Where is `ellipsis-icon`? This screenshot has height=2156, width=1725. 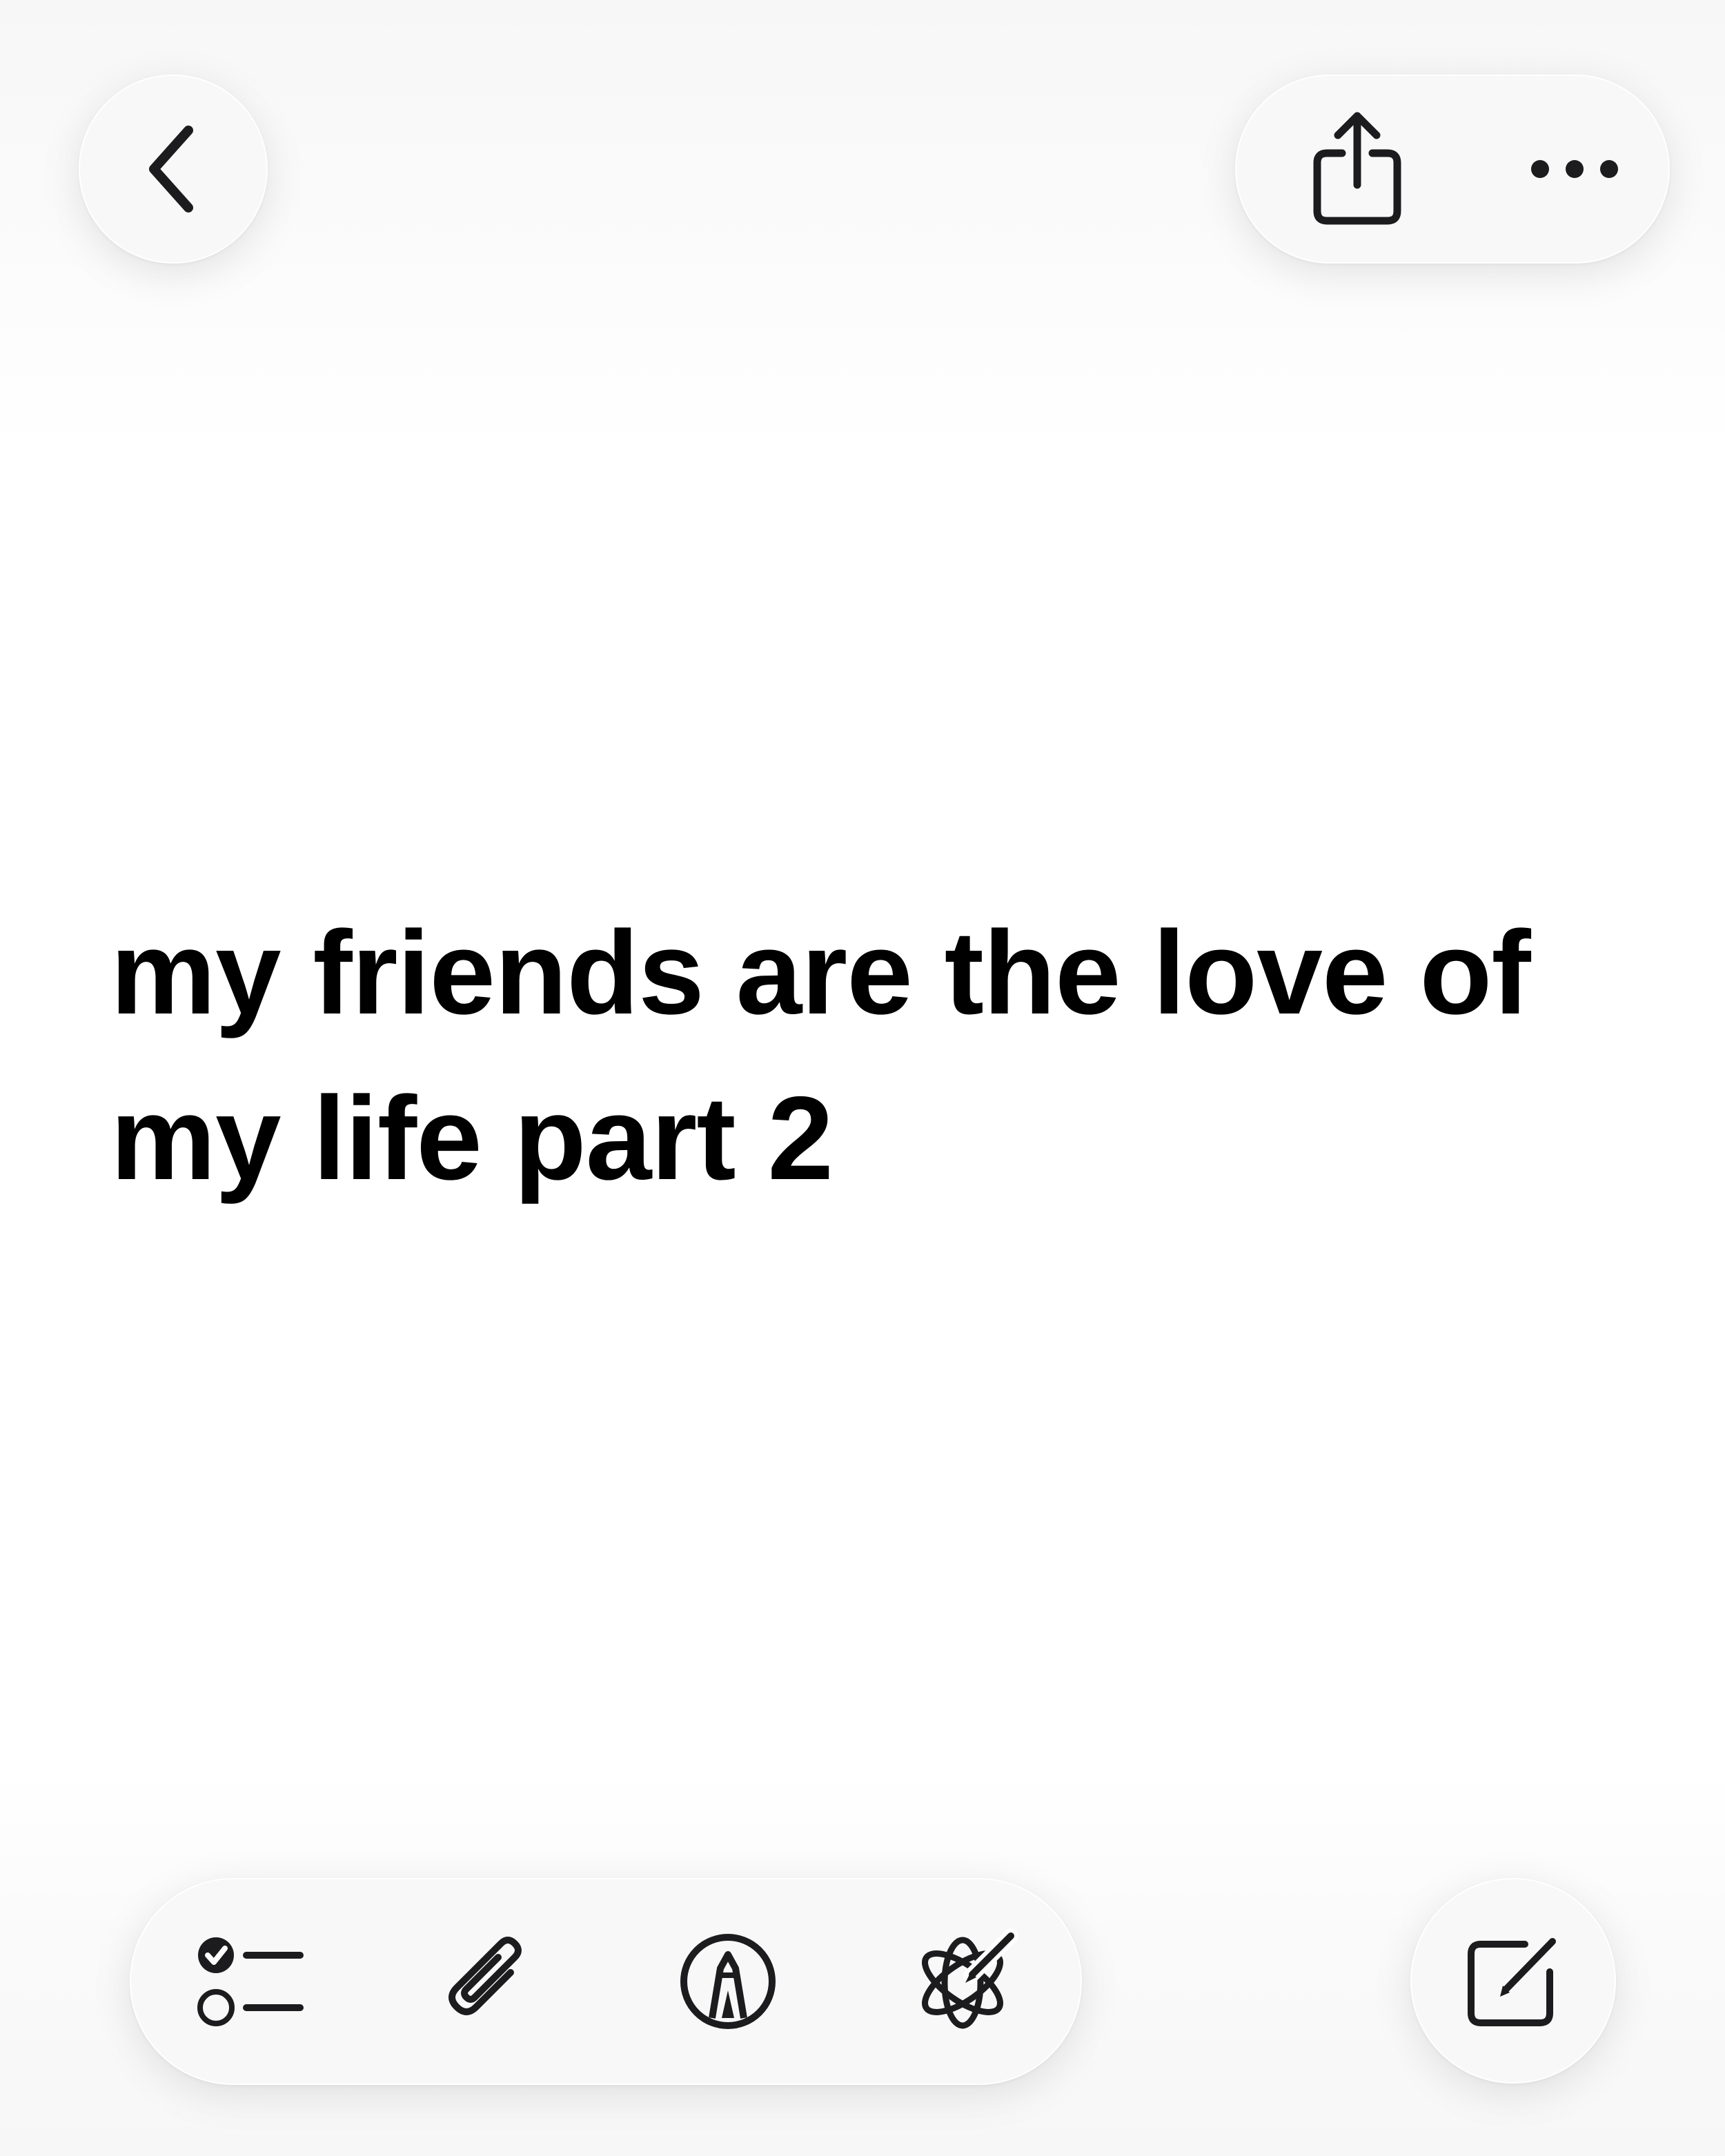 ellipsis-icon is located at coordinates (1574, 169).